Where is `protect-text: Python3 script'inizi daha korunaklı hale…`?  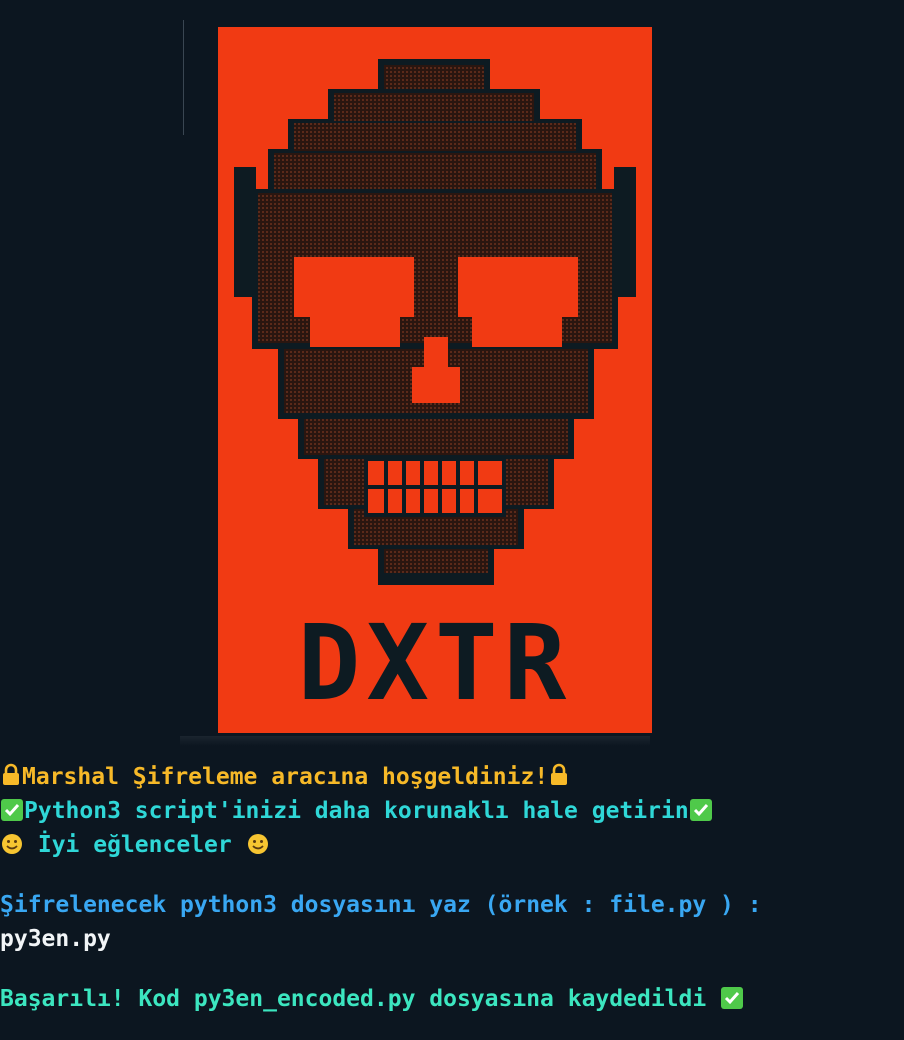 protect-text: Python3 script'inizi daha korunaklı hale… is located at coordinates (356, 811).